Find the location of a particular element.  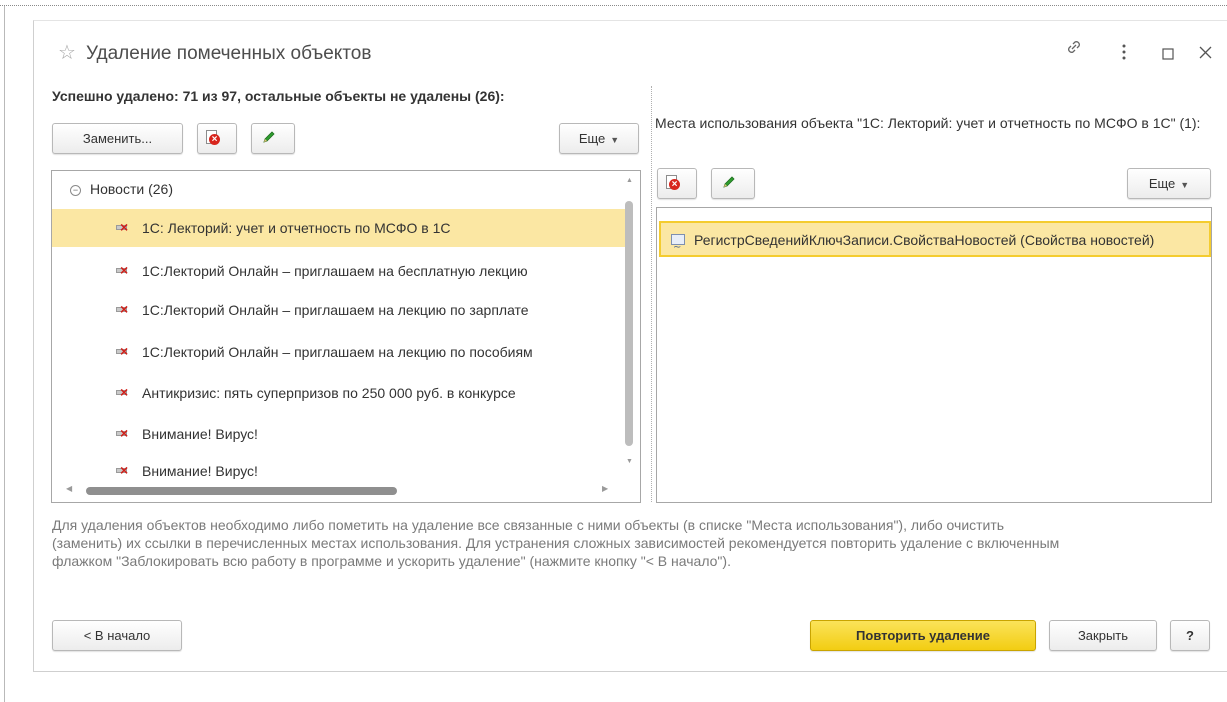

more-vertical-icon is located at coordinates (1124, 54).